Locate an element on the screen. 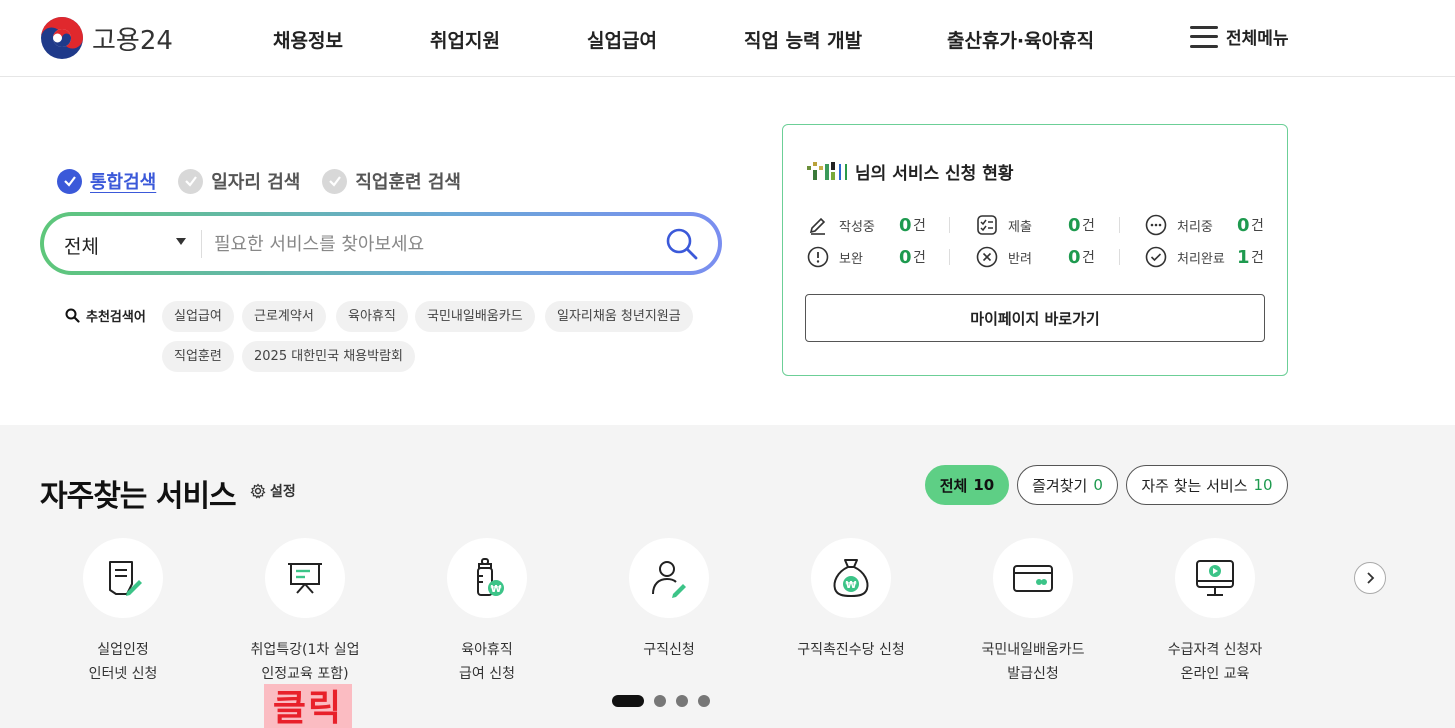 This screenshot has height=728, width=1455. tab-training-search: 직업훈련 검색 is located at coordinates (391, 181).